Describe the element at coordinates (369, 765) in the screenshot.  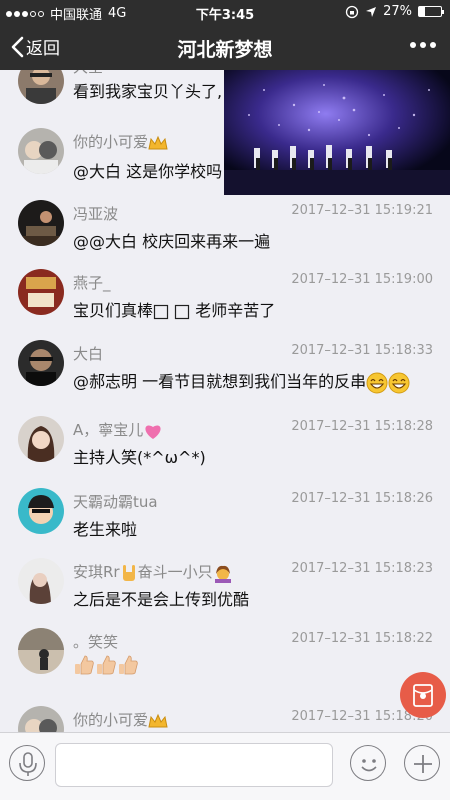
I see `smiley-icon` at that location.